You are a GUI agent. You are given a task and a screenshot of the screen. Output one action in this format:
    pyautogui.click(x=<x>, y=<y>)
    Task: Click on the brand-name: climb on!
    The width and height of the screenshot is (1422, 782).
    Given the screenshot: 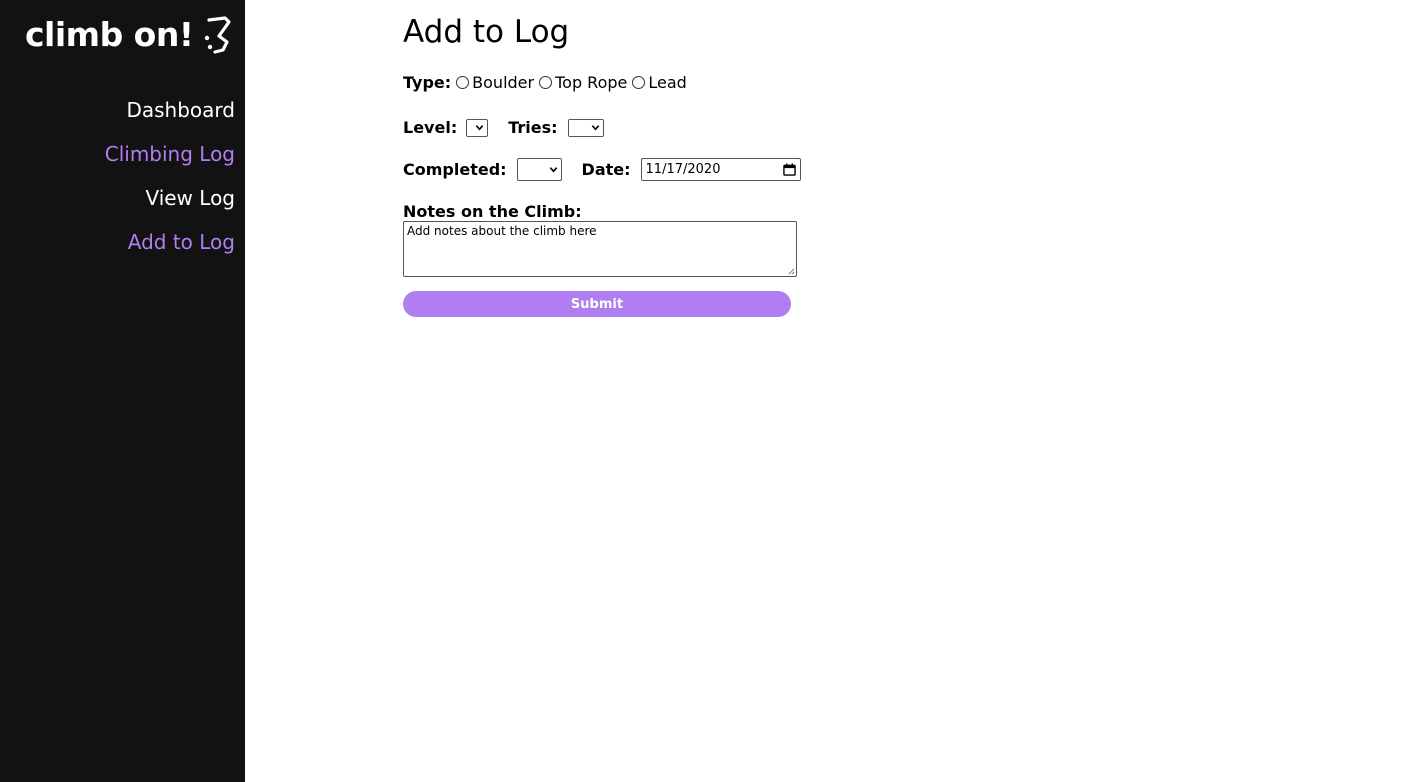 What is the action you would take?
    pyautogui.click(x=109, y=34)
    